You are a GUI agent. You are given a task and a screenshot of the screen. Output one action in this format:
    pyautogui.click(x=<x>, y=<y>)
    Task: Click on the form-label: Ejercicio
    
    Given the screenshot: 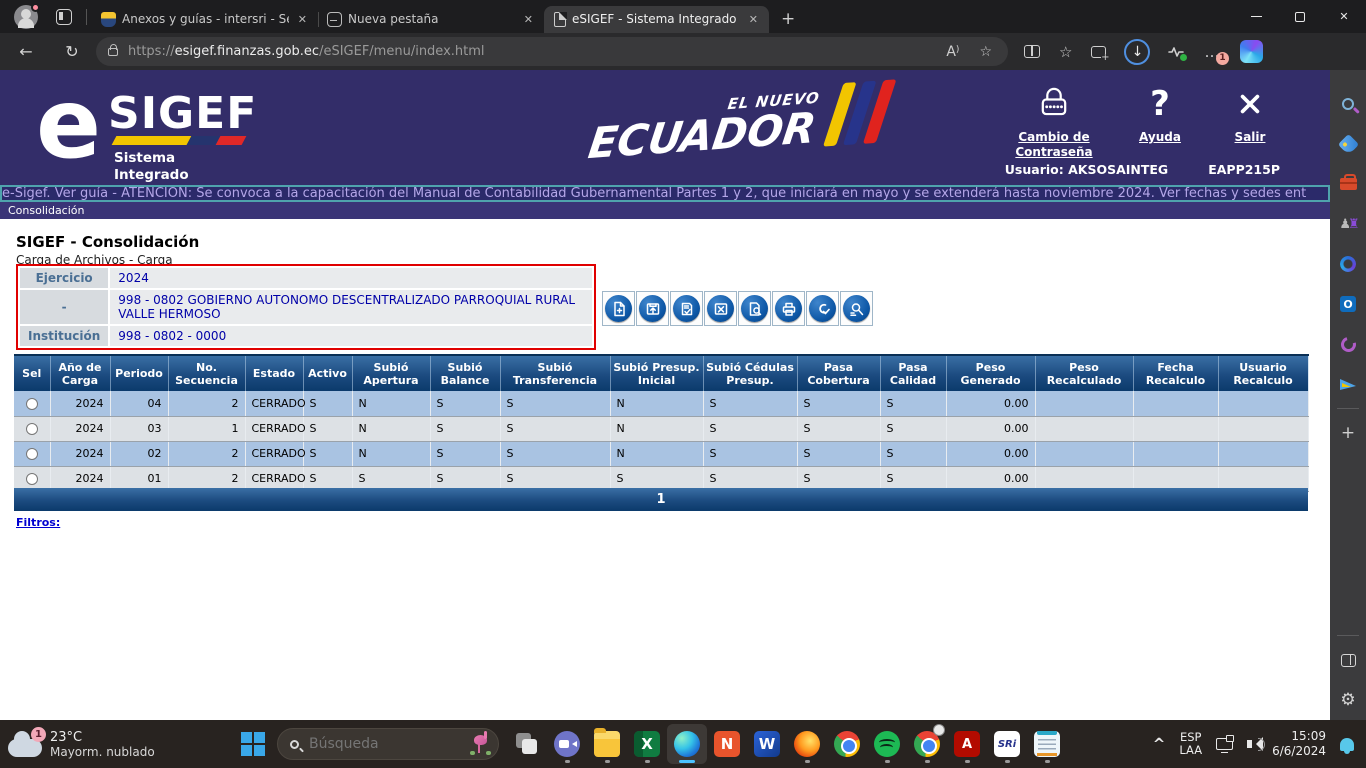 What is the action you would take?
    pyautogui.click(x=64, y=278)
    